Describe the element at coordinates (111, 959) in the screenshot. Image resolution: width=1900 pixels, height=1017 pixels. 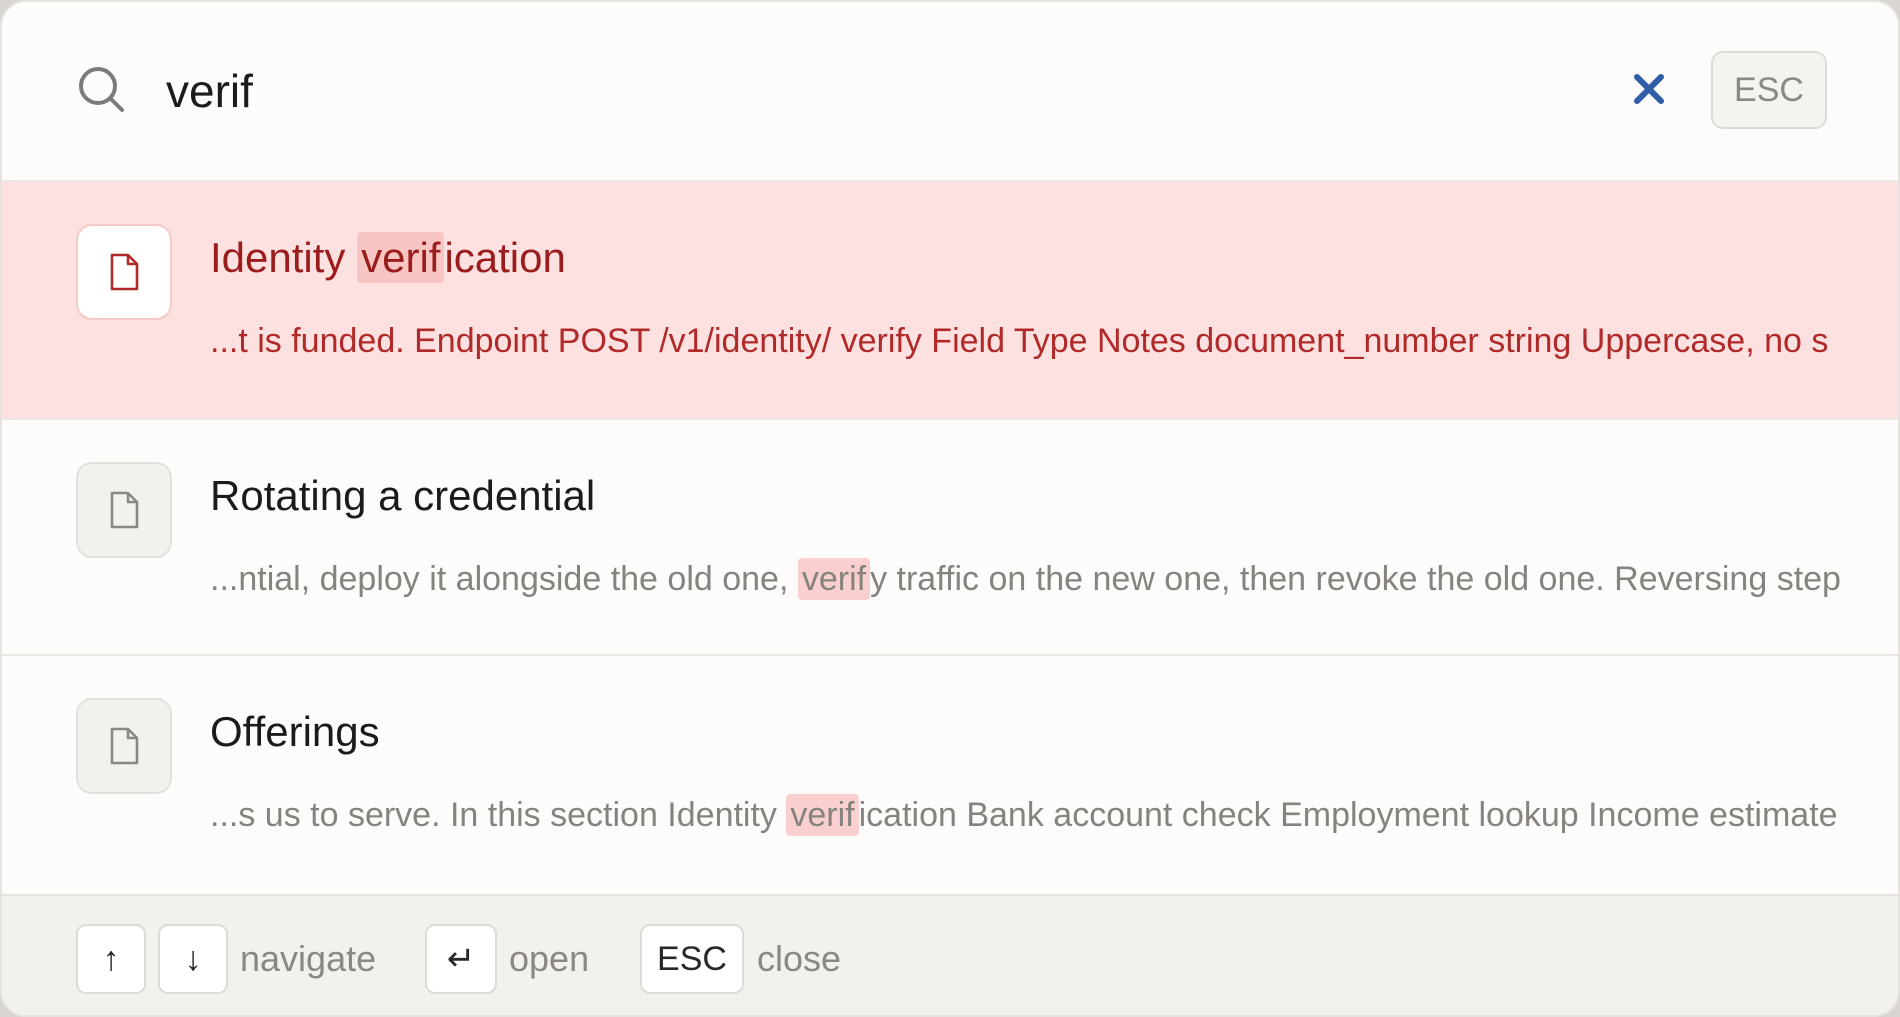
I see `arrow-up-key: ↑` at that location.